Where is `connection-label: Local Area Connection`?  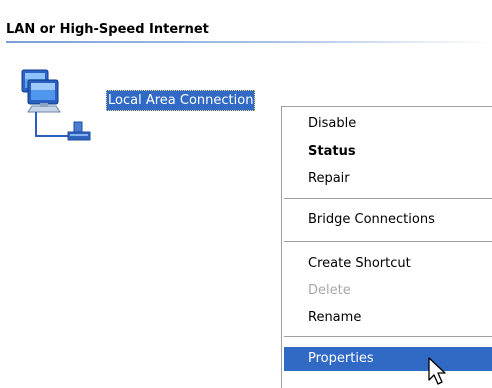
connection-label: Local Area Connection is located at coordinates (181, 100).